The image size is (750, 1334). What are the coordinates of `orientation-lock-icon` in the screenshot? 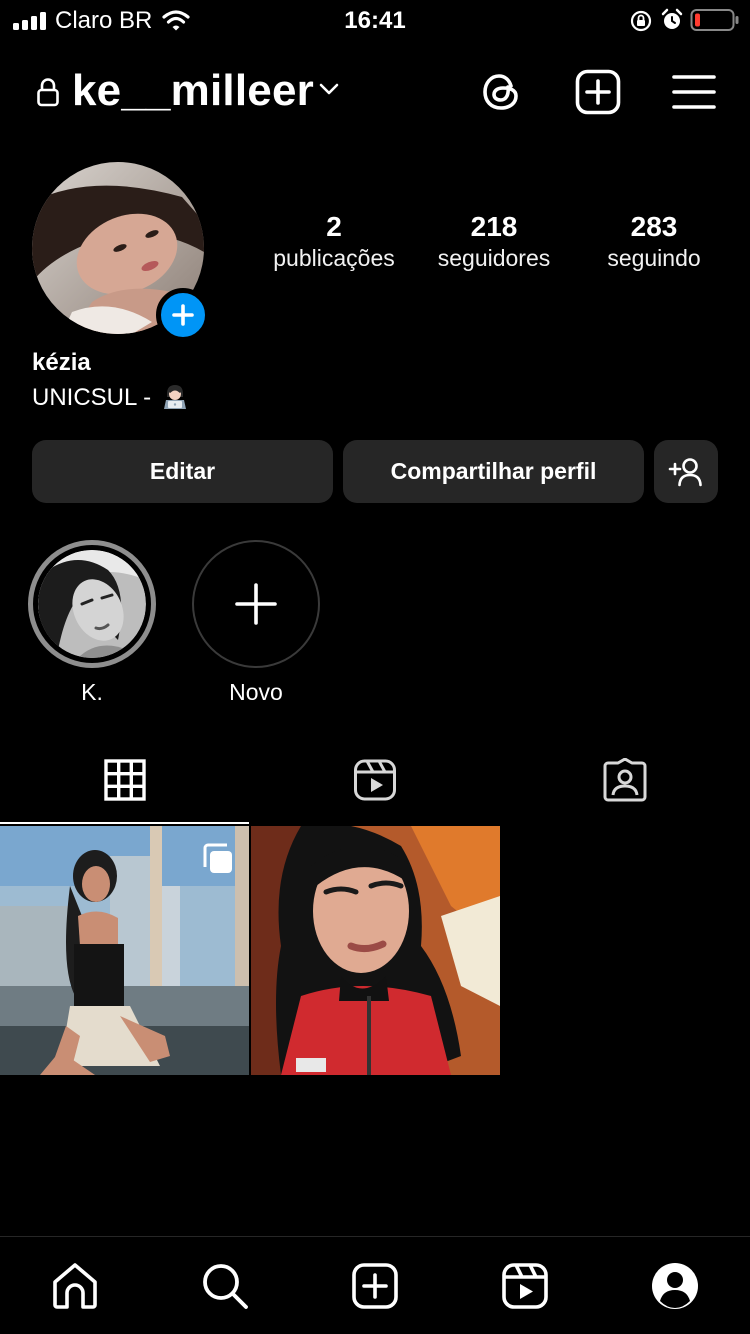 It's located at (641, 21).